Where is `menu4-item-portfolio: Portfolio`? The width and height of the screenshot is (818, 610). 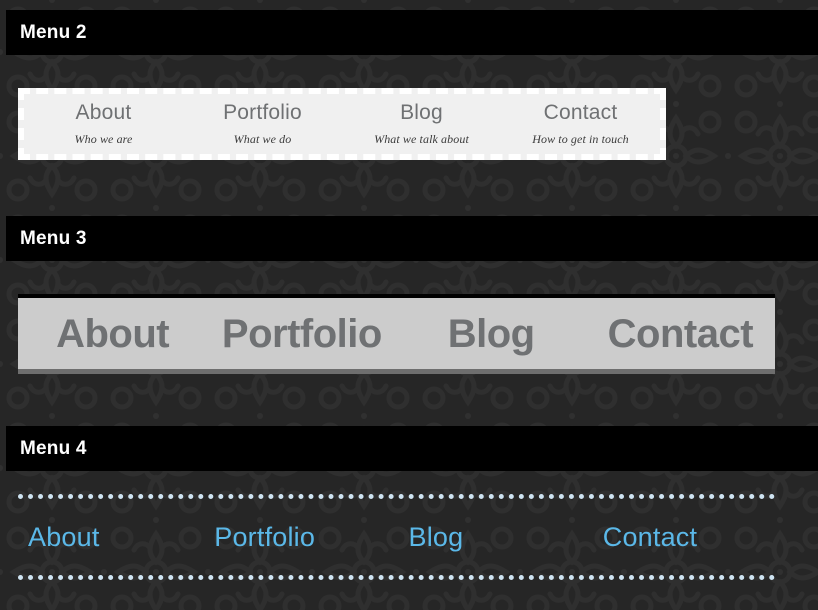 menu4-item-portfolio: Portfolio is located at coordinates (293, 537).